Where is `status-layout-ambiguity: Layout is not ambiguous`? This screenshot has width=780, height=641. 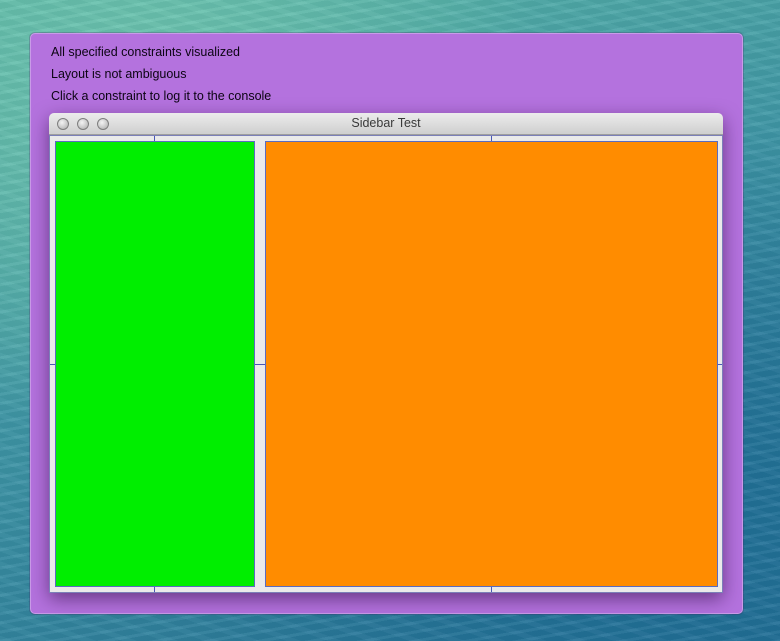 status-layout-ambiguity: Layout is not ambiguous is located at coordinates (119, 74).